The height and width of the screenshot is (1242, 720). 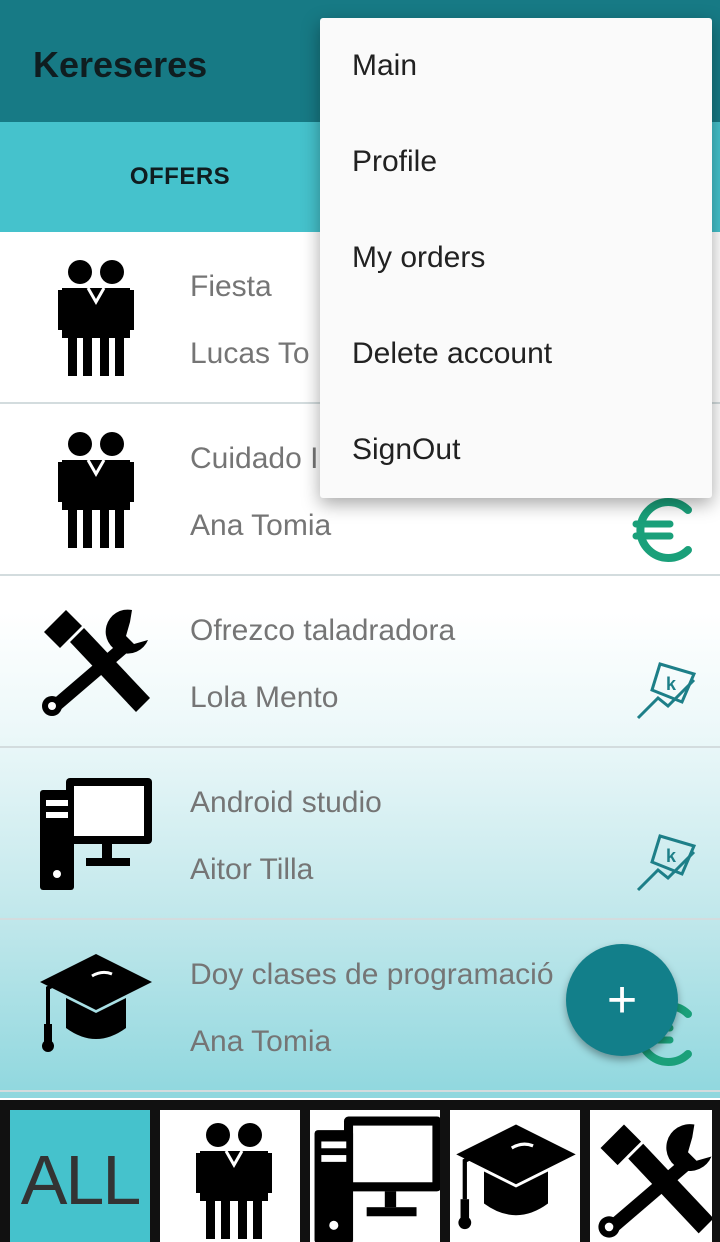 What do you see at coordinates (81, 1180) in the screenshot?
I see `category-all-label: ALL` at bounding box center [81, 1180].